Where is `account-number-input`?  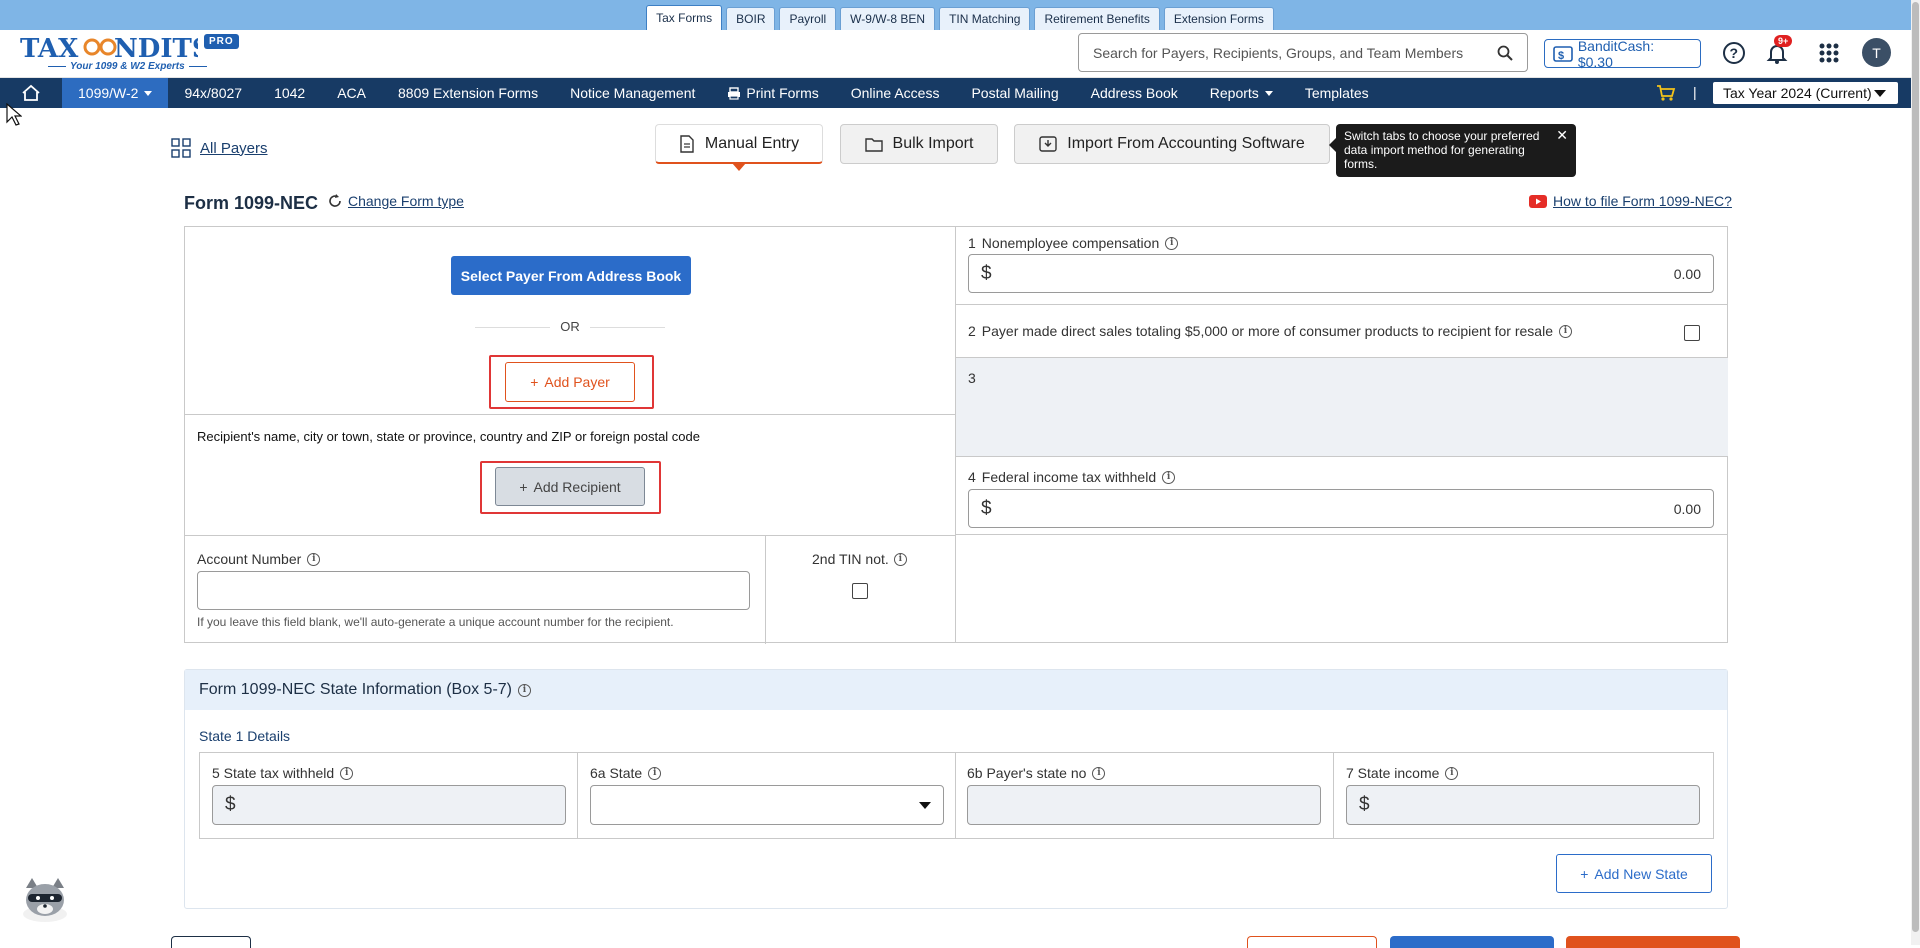 account-number-input is located at coordinates (473, 590).